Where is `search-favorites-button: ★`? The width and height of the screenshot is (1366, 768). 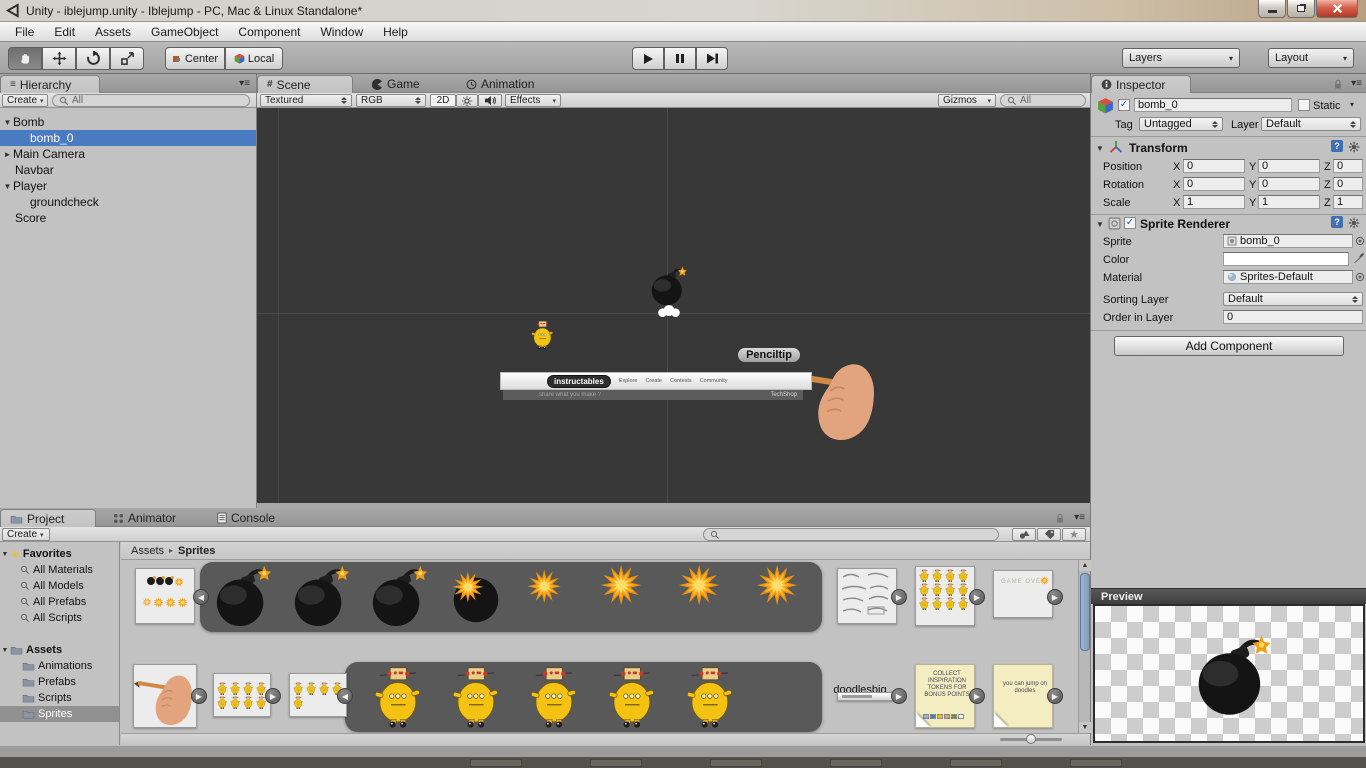 search-favorites-button: ★ is located at coordinates (1074, 534).